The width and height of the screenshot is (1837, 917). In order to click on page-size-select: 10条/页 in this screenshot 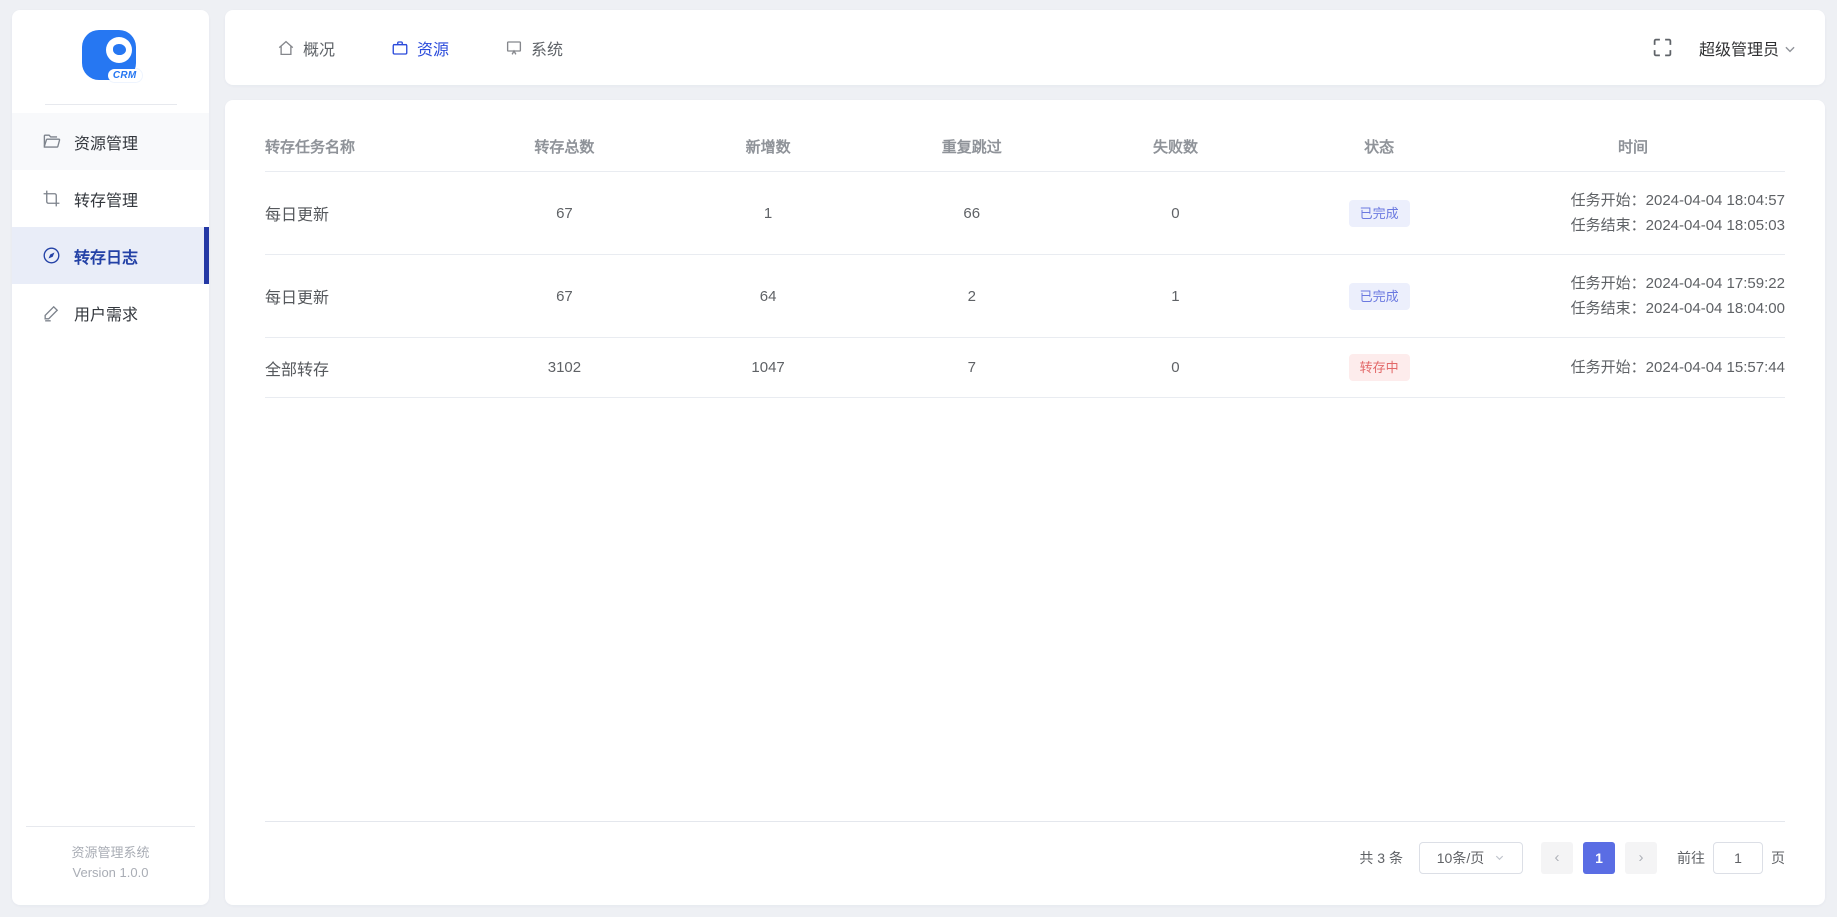, I will do `click(1471, 857)`.